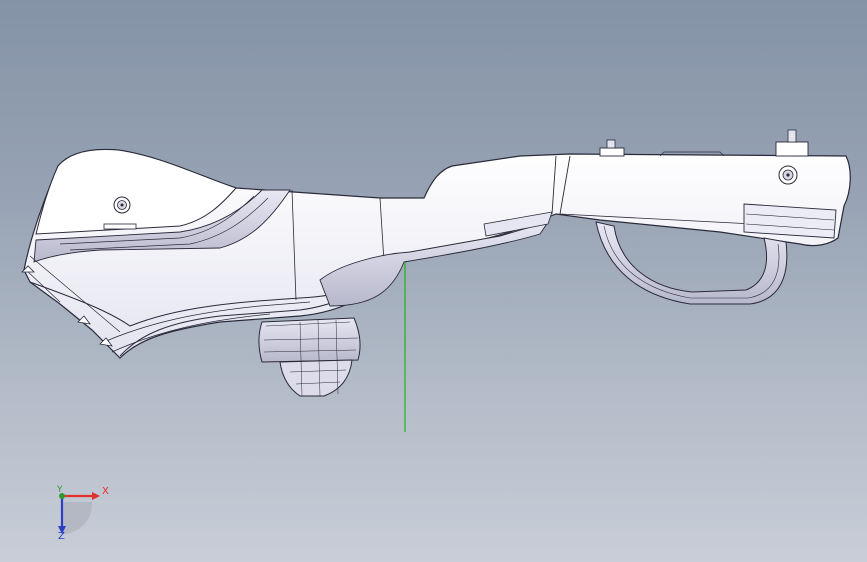  I want to click on x-axis-label: X, so click(105, 491).